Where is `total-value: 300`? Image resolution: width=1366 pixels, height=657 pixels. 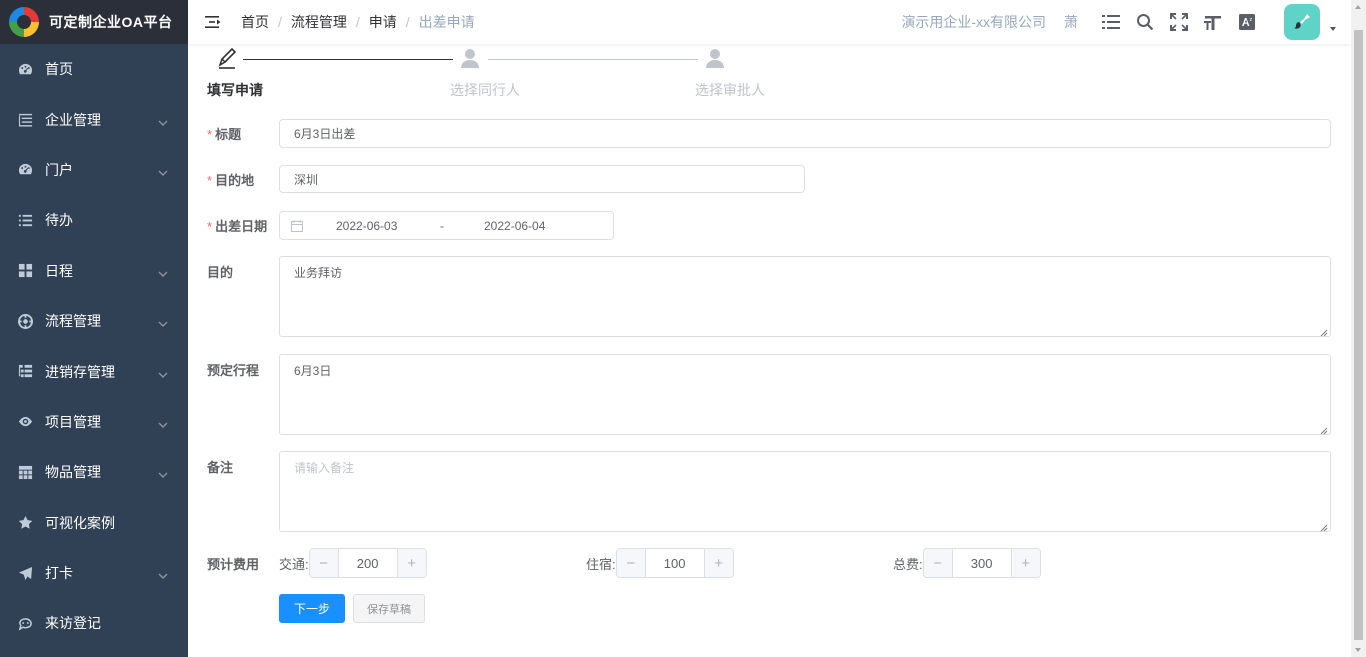 total-value: 300 is located at coordinates (982, 563).